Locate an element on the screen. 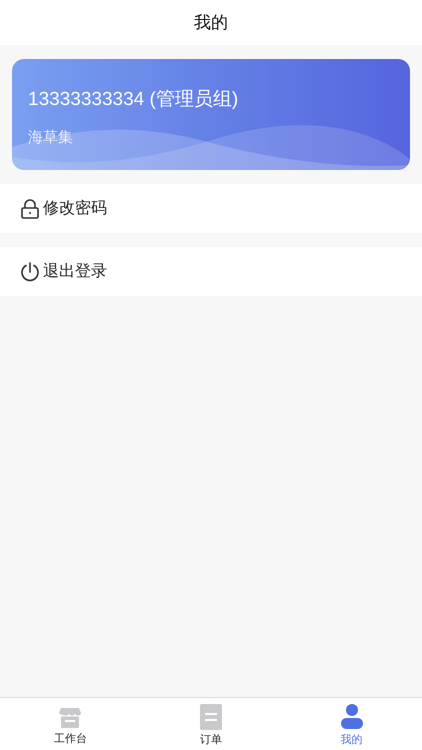 The image size is (422, 750). tab-item: 我的 is located at coordinates (351, 724).